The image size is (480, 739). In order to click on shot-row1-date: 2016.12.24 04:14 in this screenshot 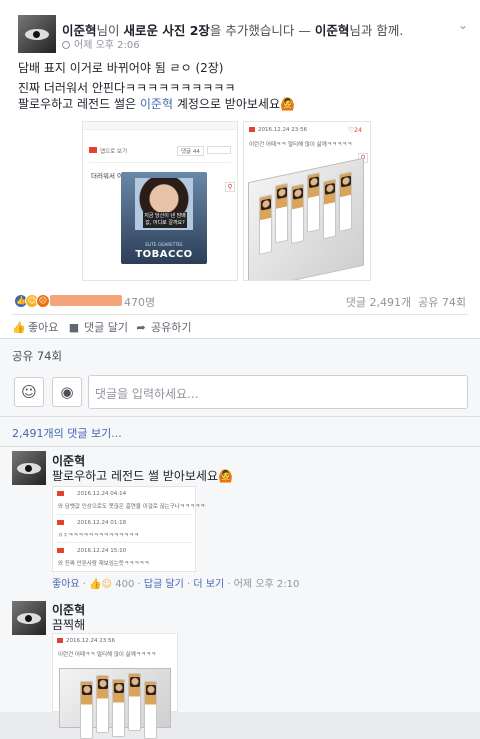, I will do `click(102, 494)`.